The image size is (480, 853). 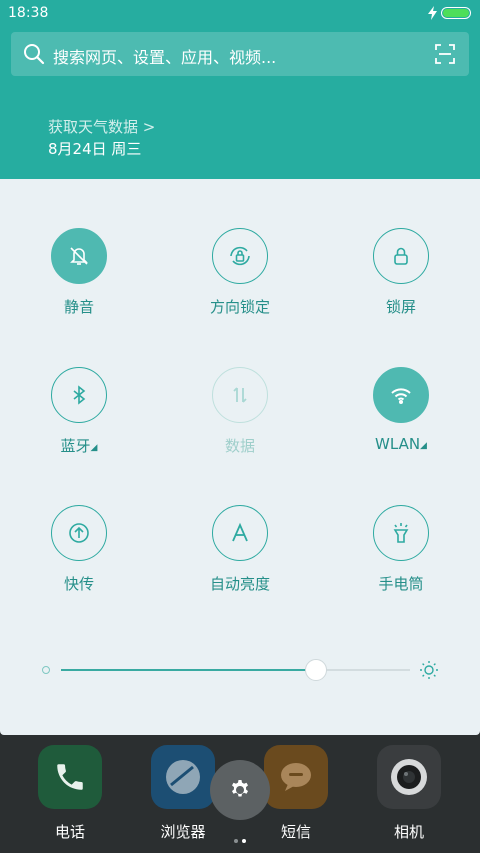 I want to click on toggle-label: 静音, so click(x=78, y=307).